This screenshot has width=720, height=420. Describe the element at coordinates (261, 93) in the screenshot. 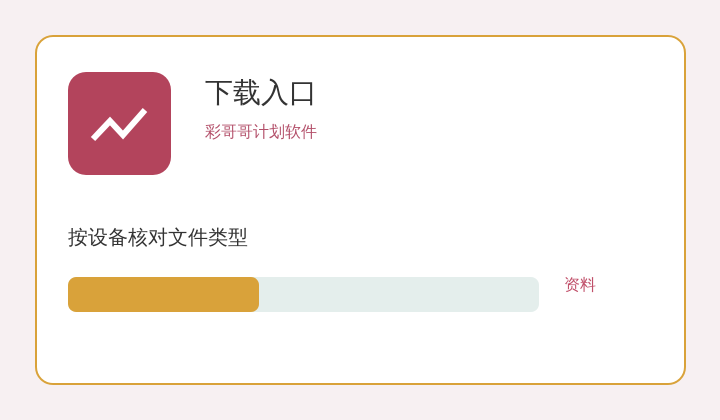

I see `app-title: 下载入口` at that location.